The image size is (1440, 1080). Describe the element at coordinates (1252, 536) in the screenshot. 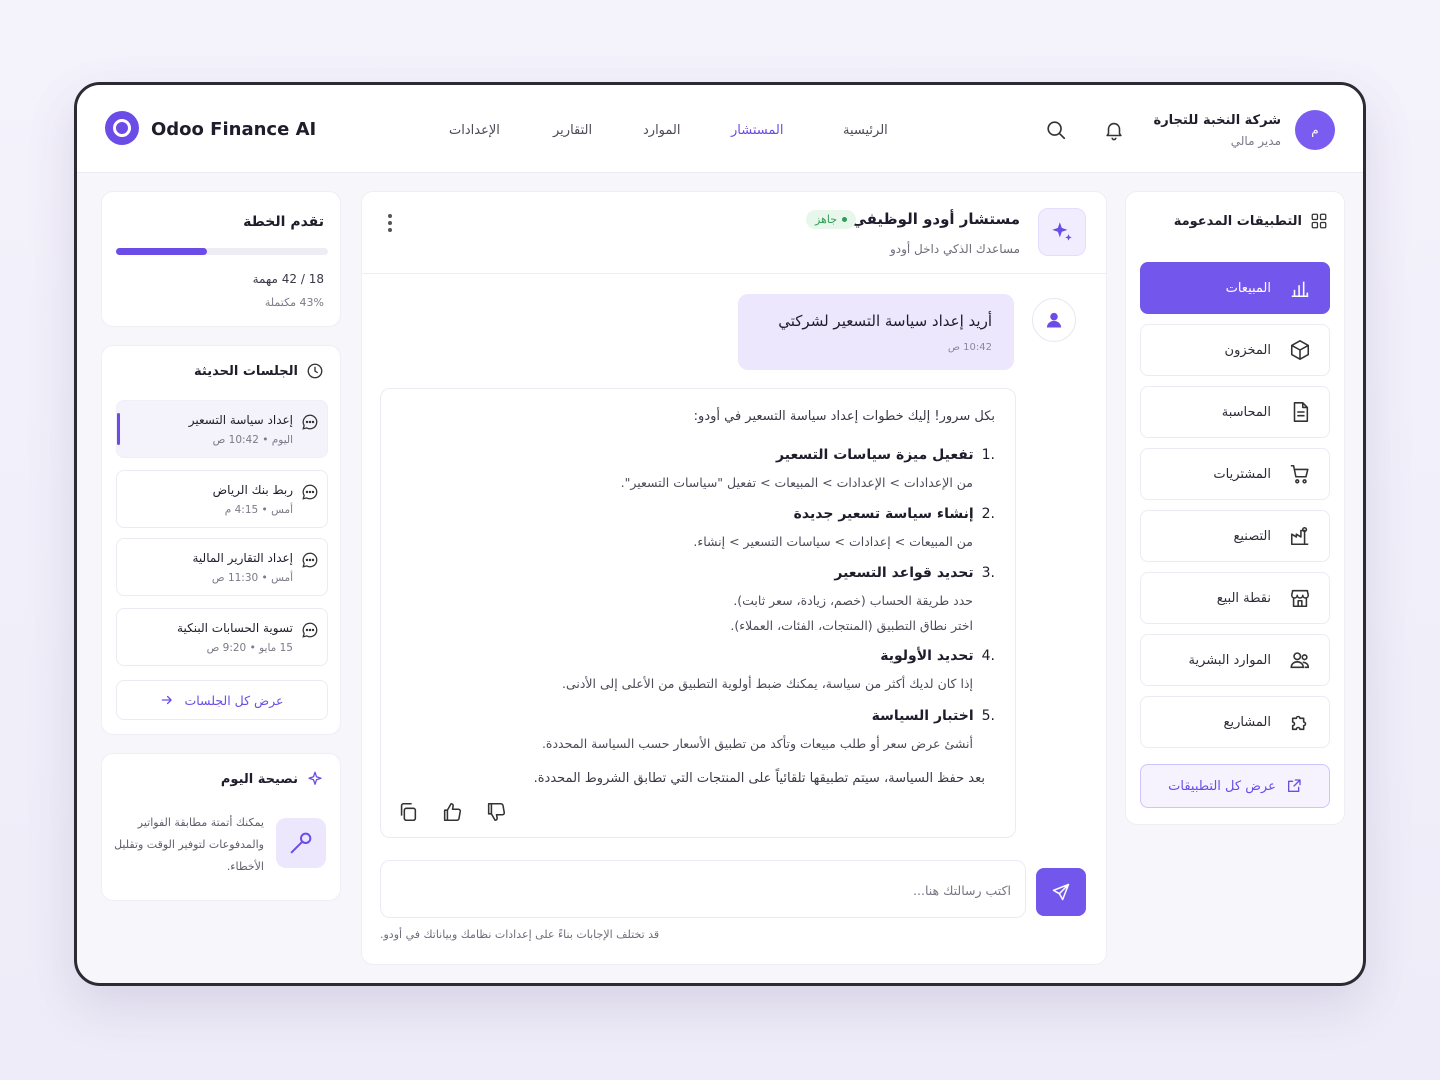

I see `app-label: التصنيع` at that location.